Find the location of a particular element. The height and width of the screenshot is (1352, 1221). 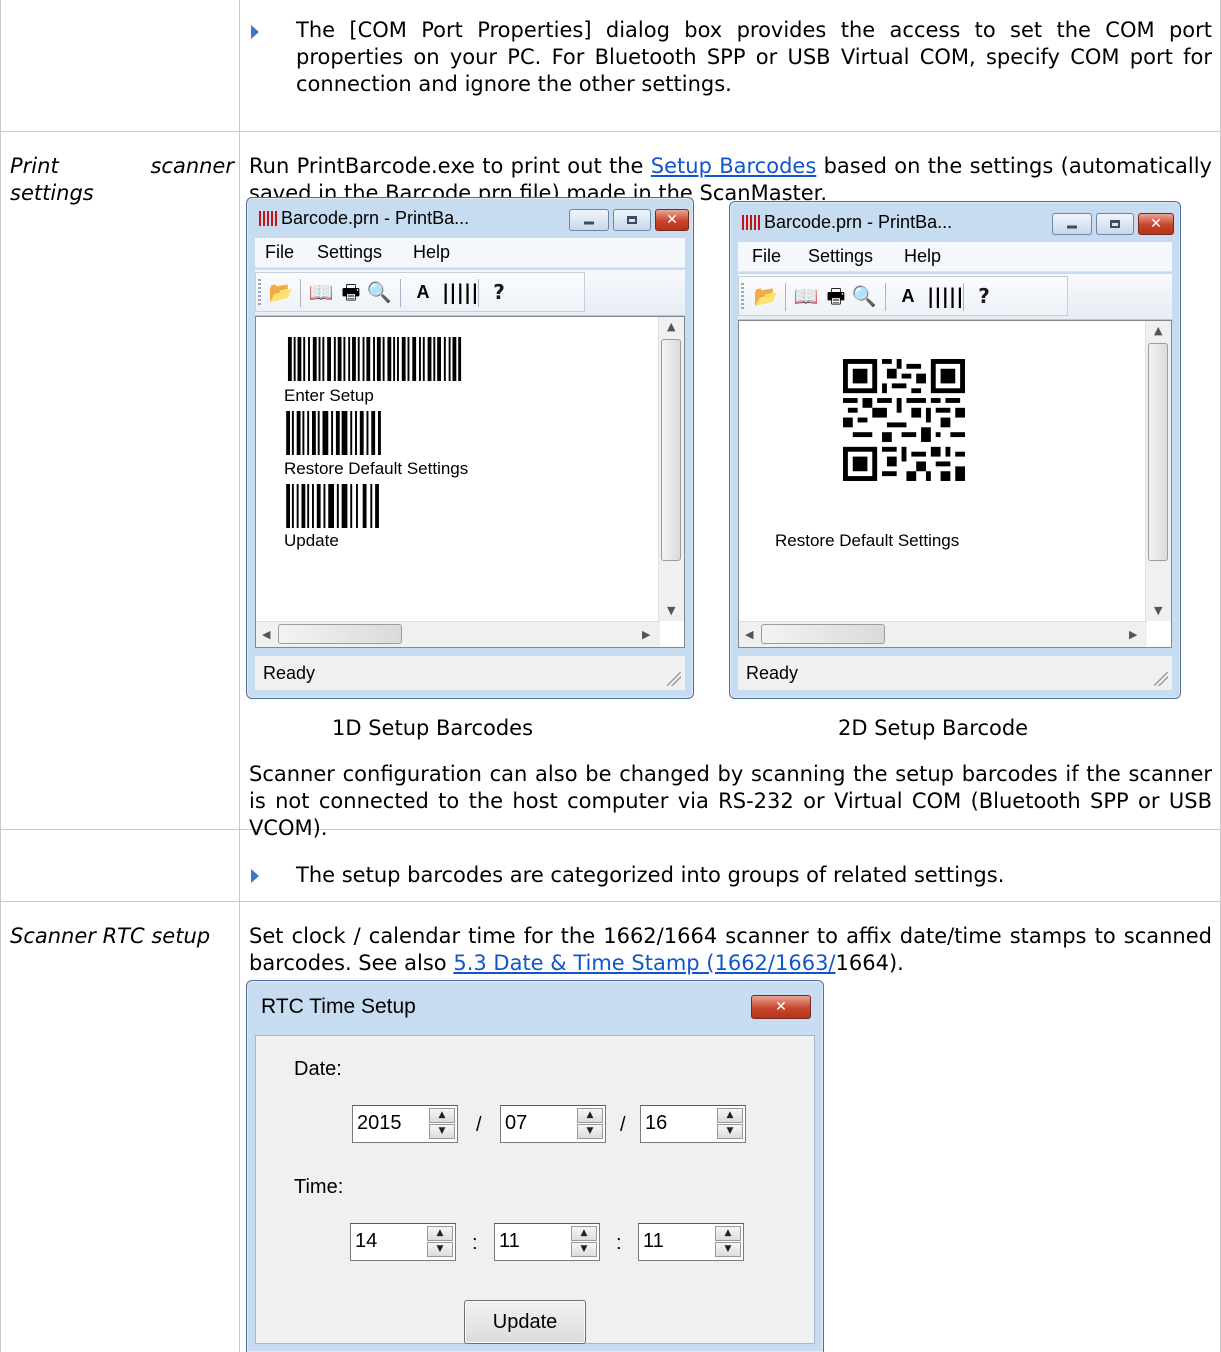

status-text: Ready is located at coordinates (289, 673).